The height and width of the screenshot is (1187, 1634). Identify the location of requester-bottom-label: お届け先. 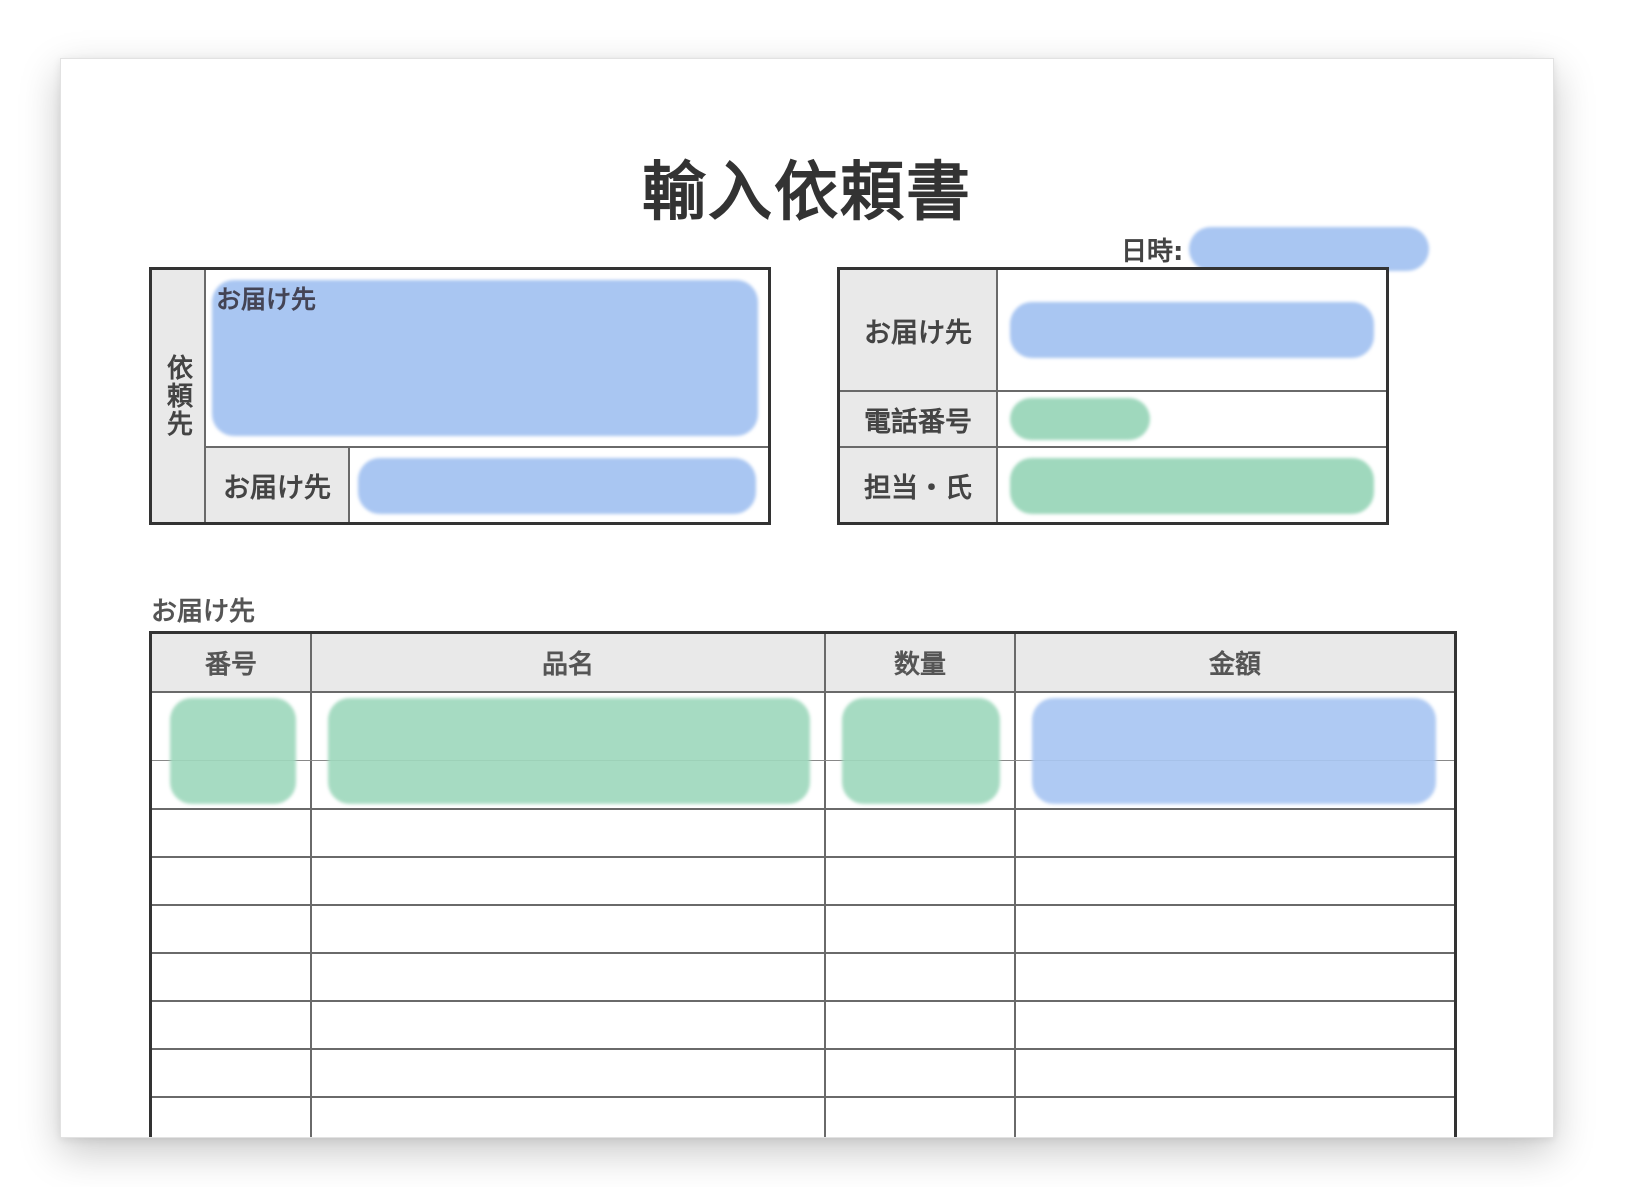
(277, 485).